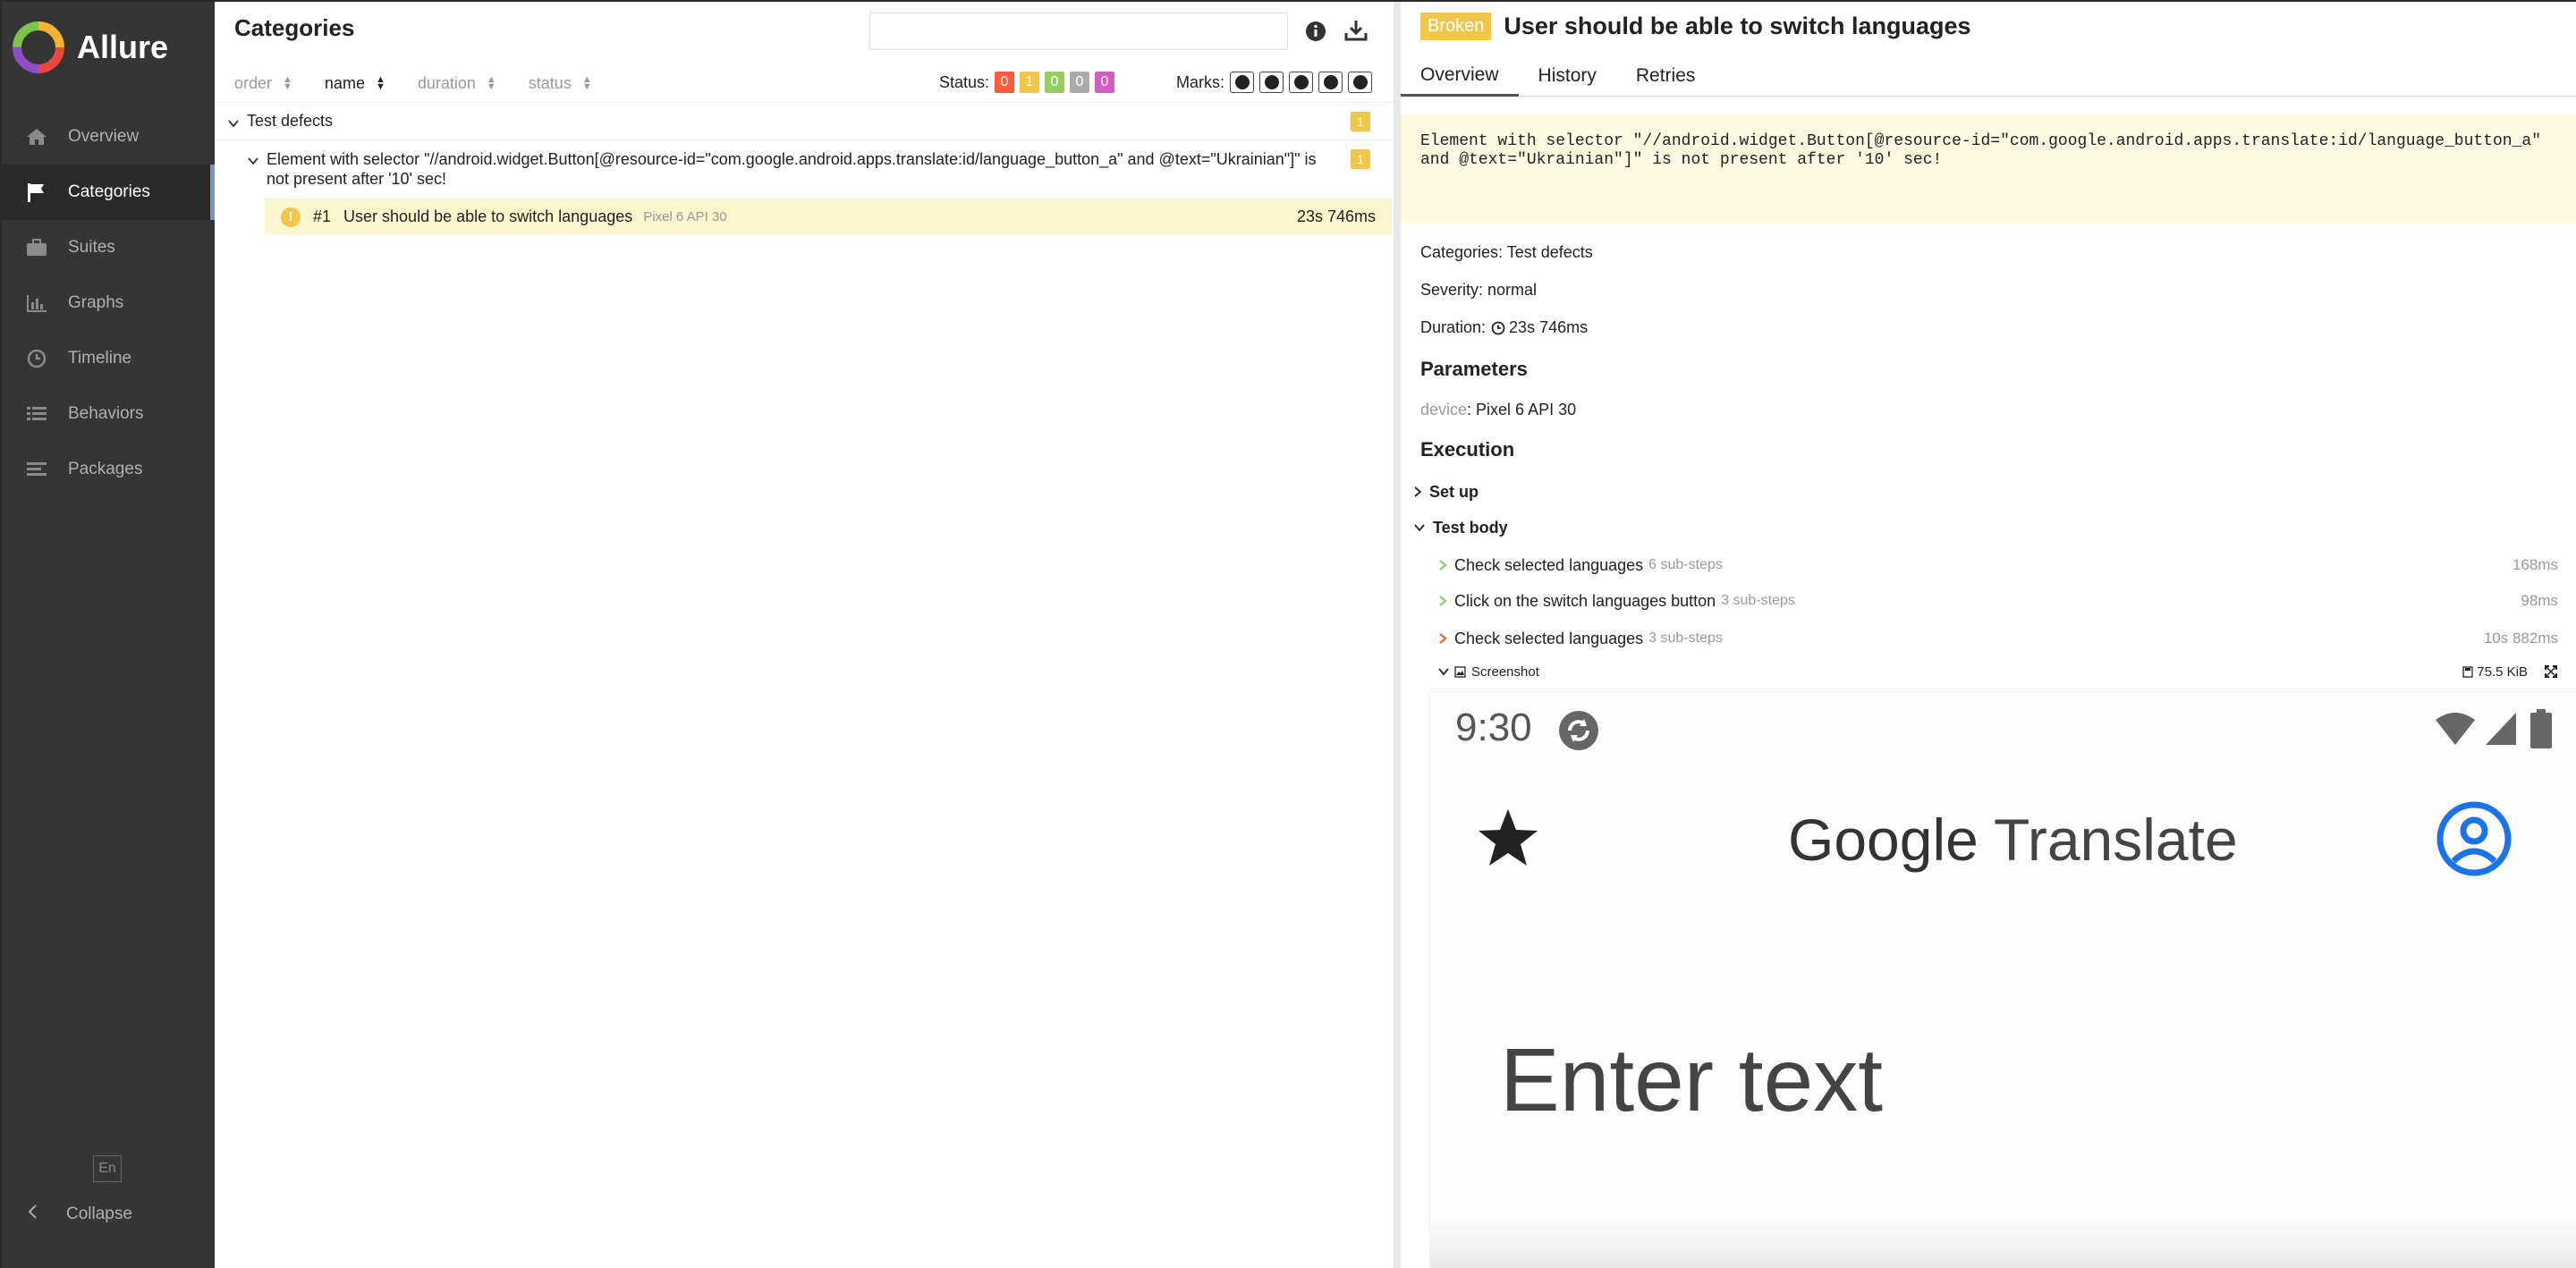  Describe the element at coordinates (108, 358) in the screenshot. I see `sidebar-item-timeline: Timeline` at that location.